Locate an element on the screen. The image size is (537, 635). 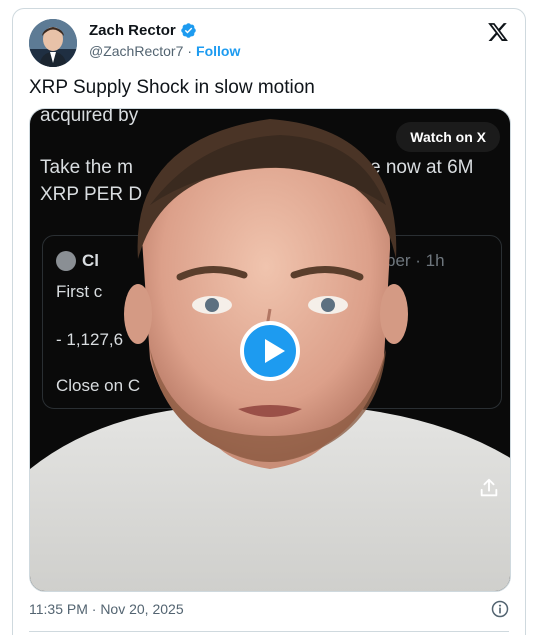
avatar is located at coordinates (53, 43).